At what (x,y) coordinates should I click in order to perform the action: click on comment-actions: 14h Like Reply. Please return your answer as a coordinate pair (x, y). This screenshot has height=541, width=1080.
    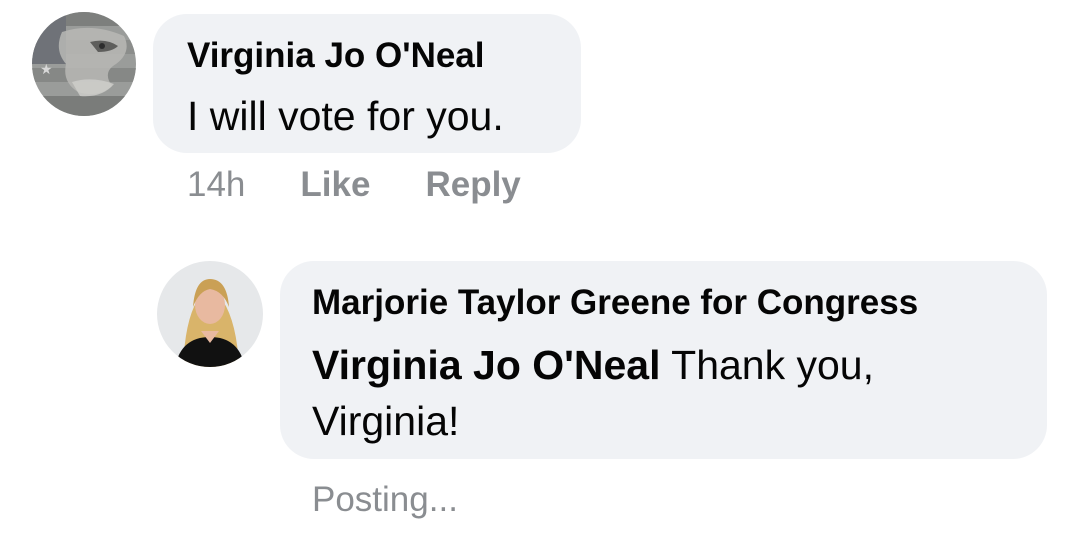
    Looking at the image, I should click on (354, 185).